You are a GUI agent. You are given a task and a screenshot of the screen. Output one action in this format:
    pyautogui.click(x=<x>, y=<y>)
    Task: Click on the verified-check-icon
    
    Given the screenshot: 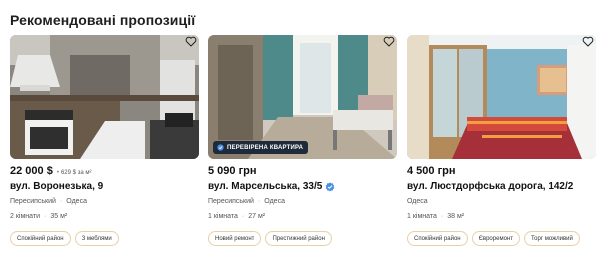 What is the action you would take?
    pyautogui.click(x=330, y=186)
    